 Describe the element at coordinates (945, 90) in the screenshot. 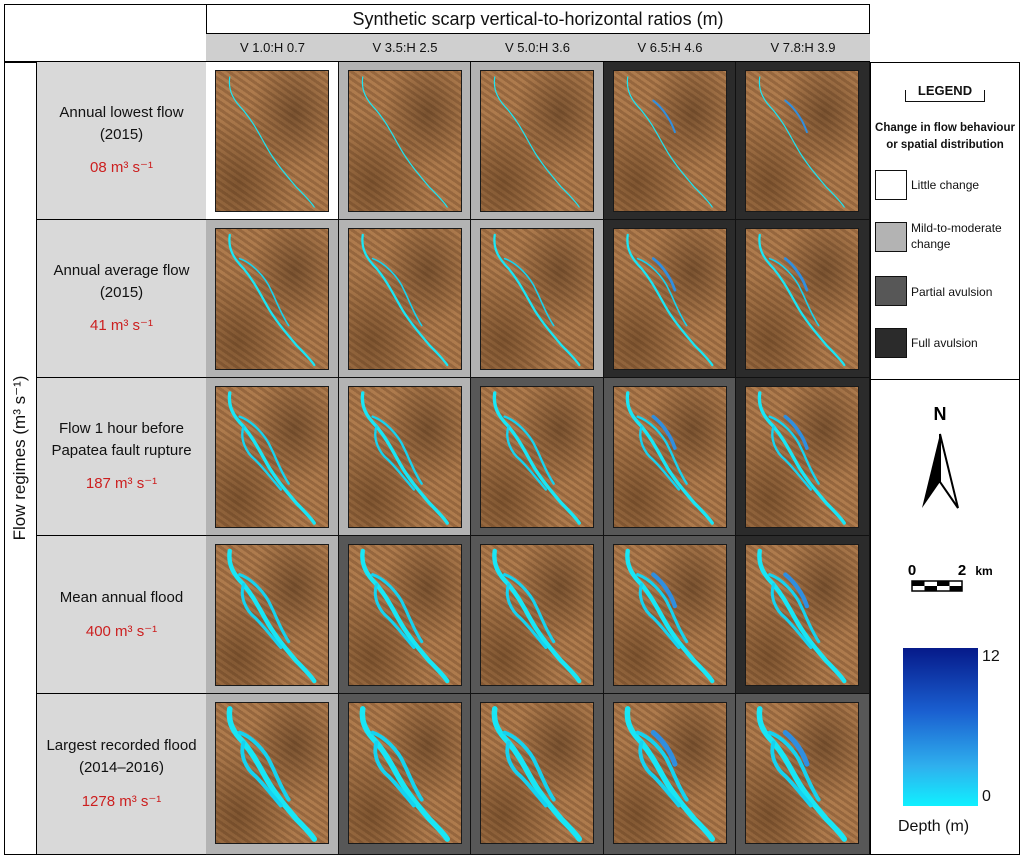

I see `legend-title: LEGEND` at that location.